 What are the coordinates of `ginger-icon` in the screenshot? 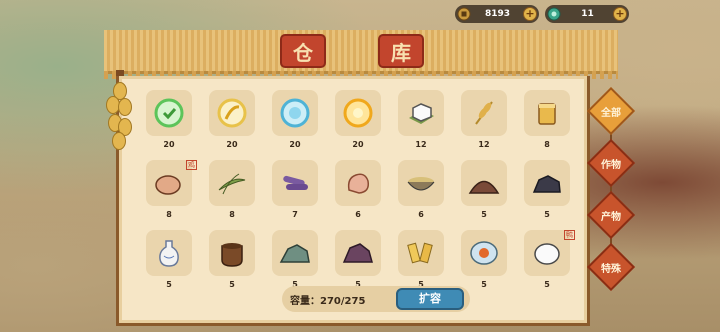 It's located at (358, 183).